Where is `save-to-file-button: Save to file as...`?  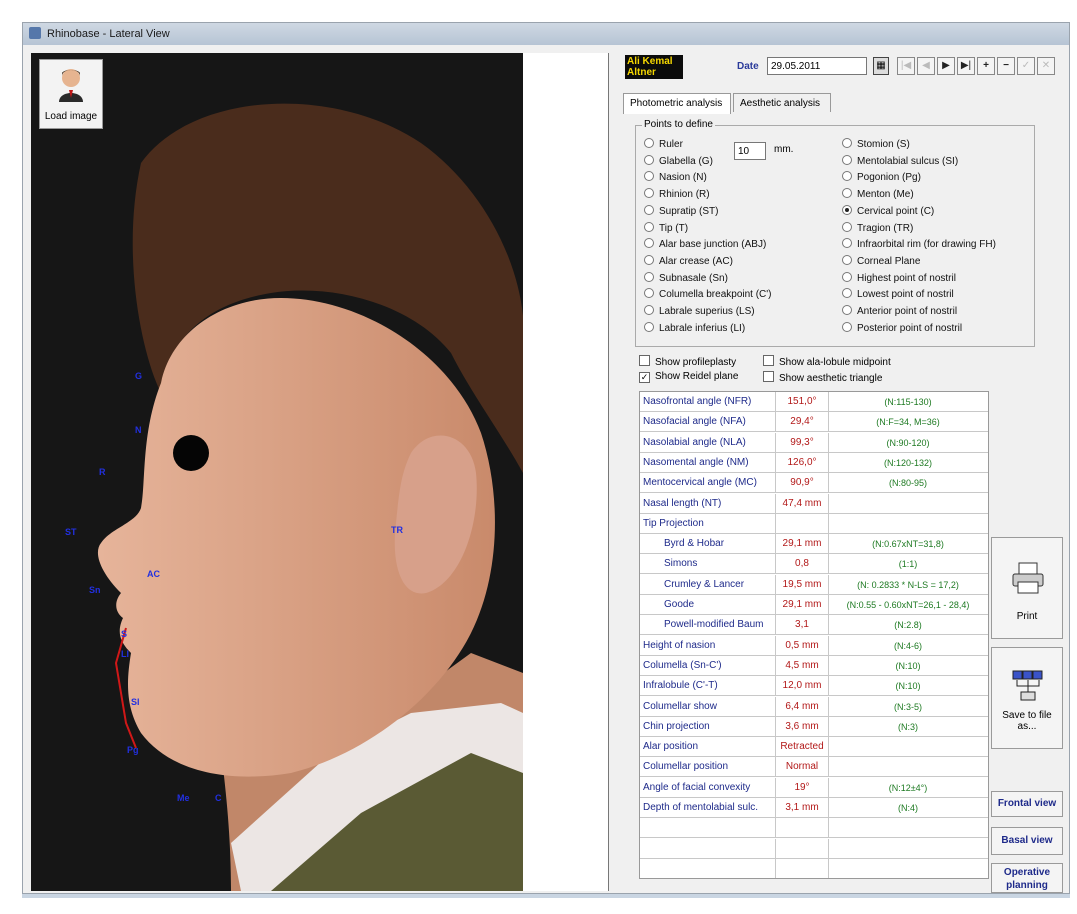 save-to-file-button: Save to file as... is located at coordinates (1027, 698).